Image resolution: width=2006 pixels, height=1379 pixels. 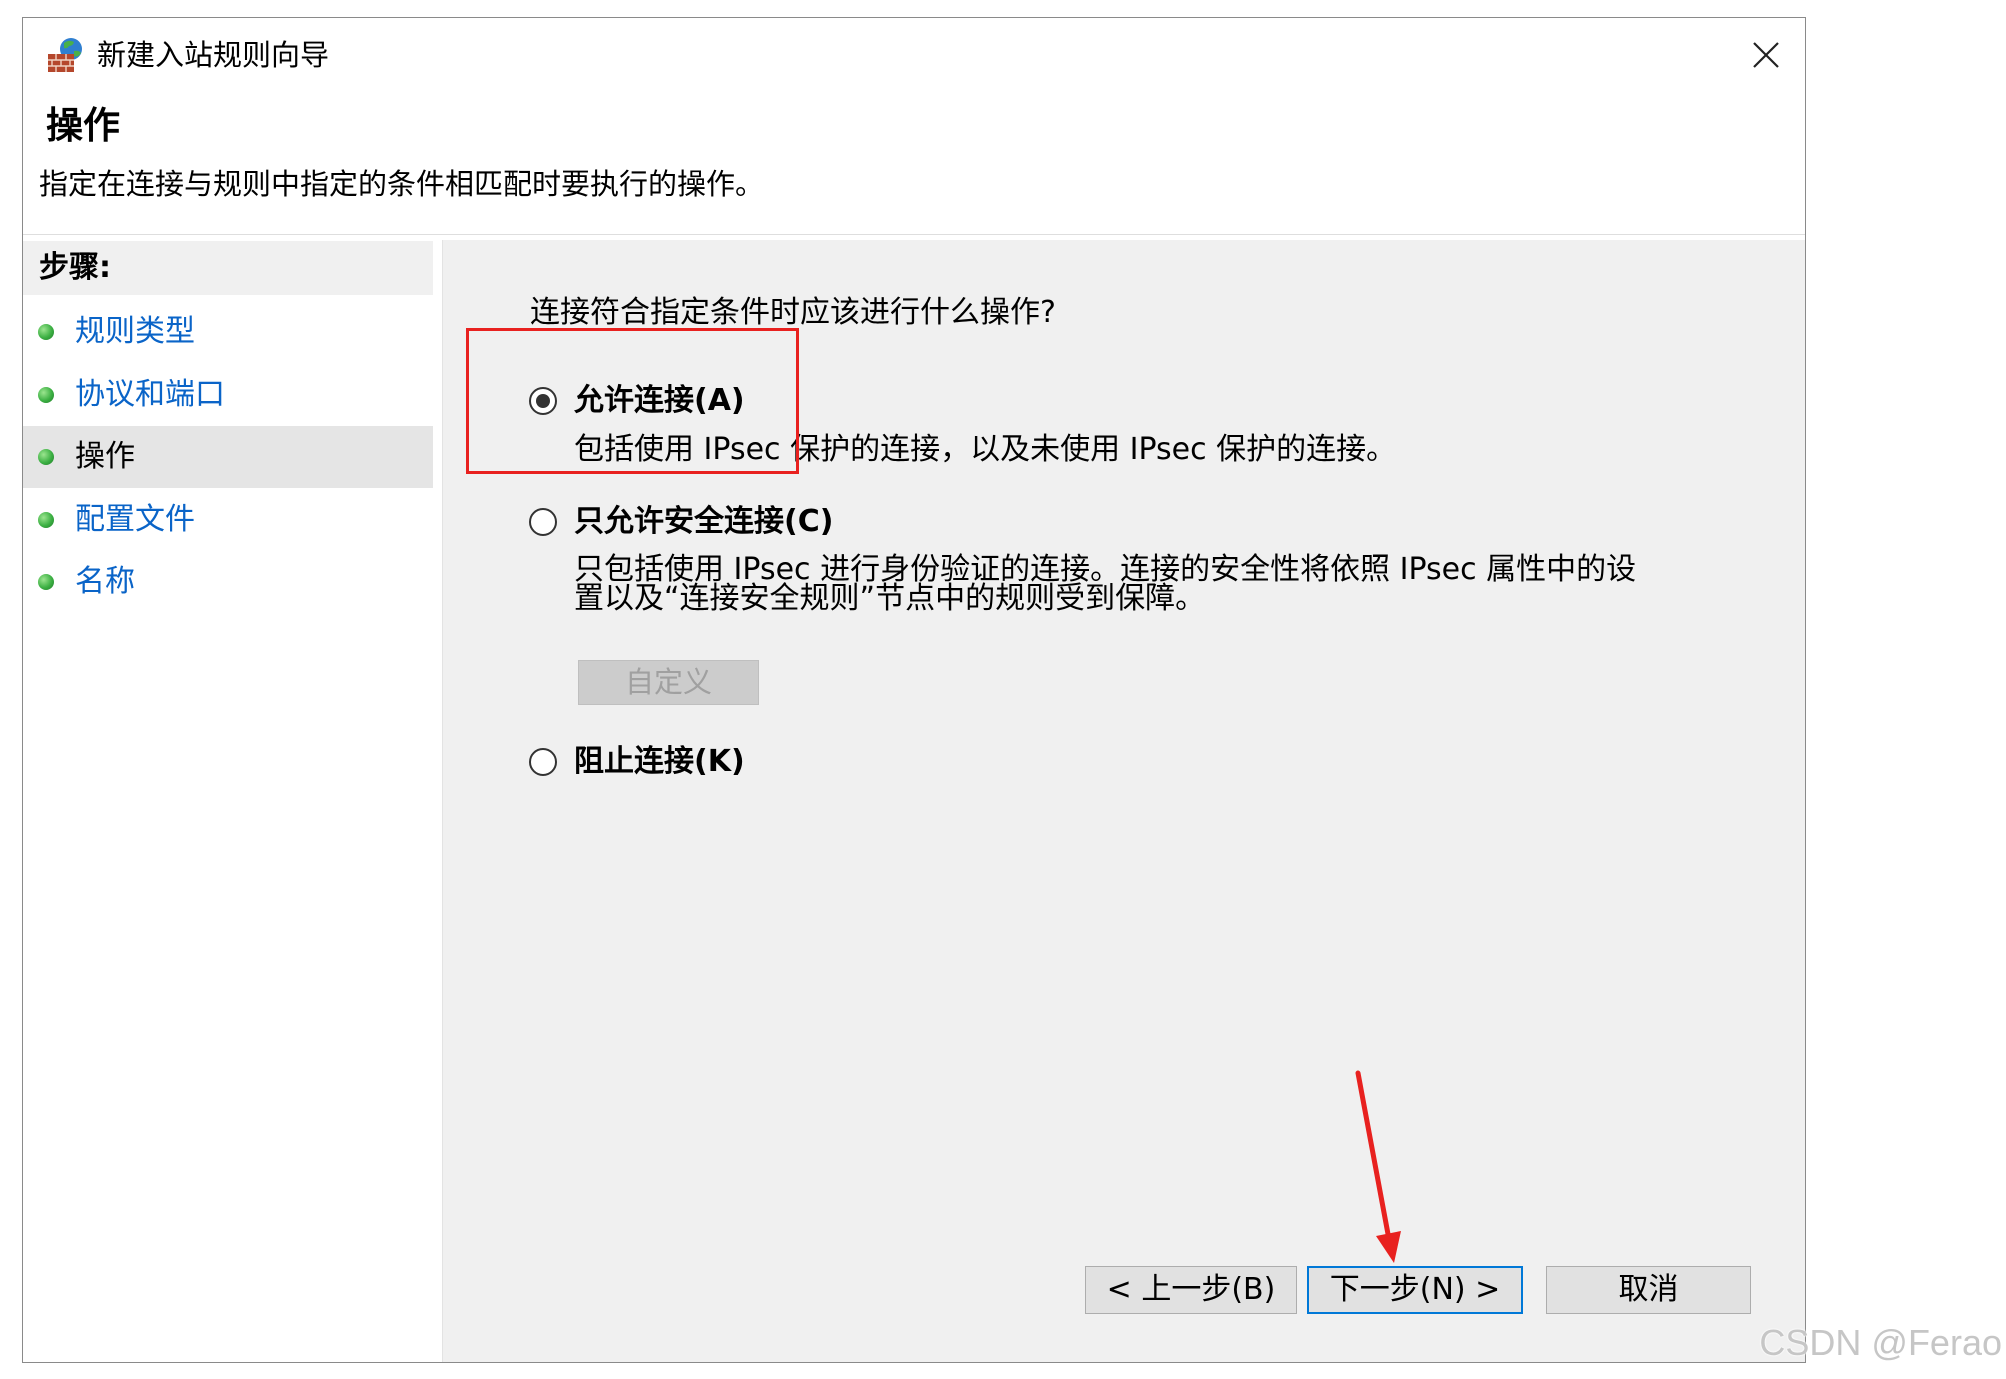 What do you see at coordinates (659, 761) in the screenshot?
I see `option-label: 阻止连接(K)` at bounding box center [659, 761].